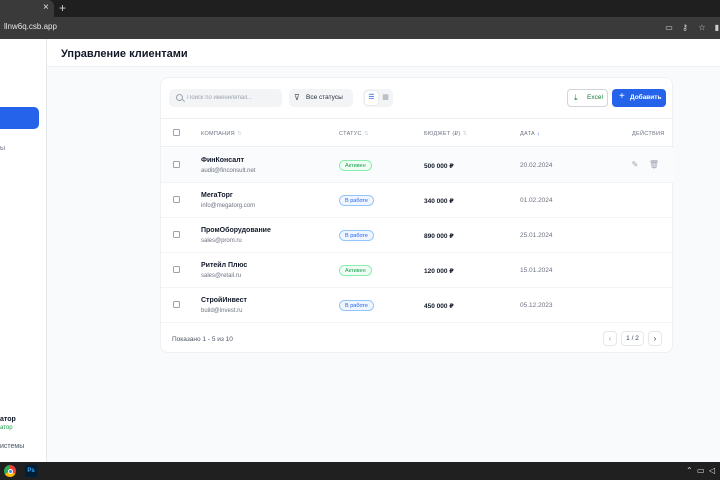 The image size is (720, 480). What do you see at coordinates (297, 97) in the screenshot?
I see `filter-icon: ⊽` at bounding box center [297, 97].